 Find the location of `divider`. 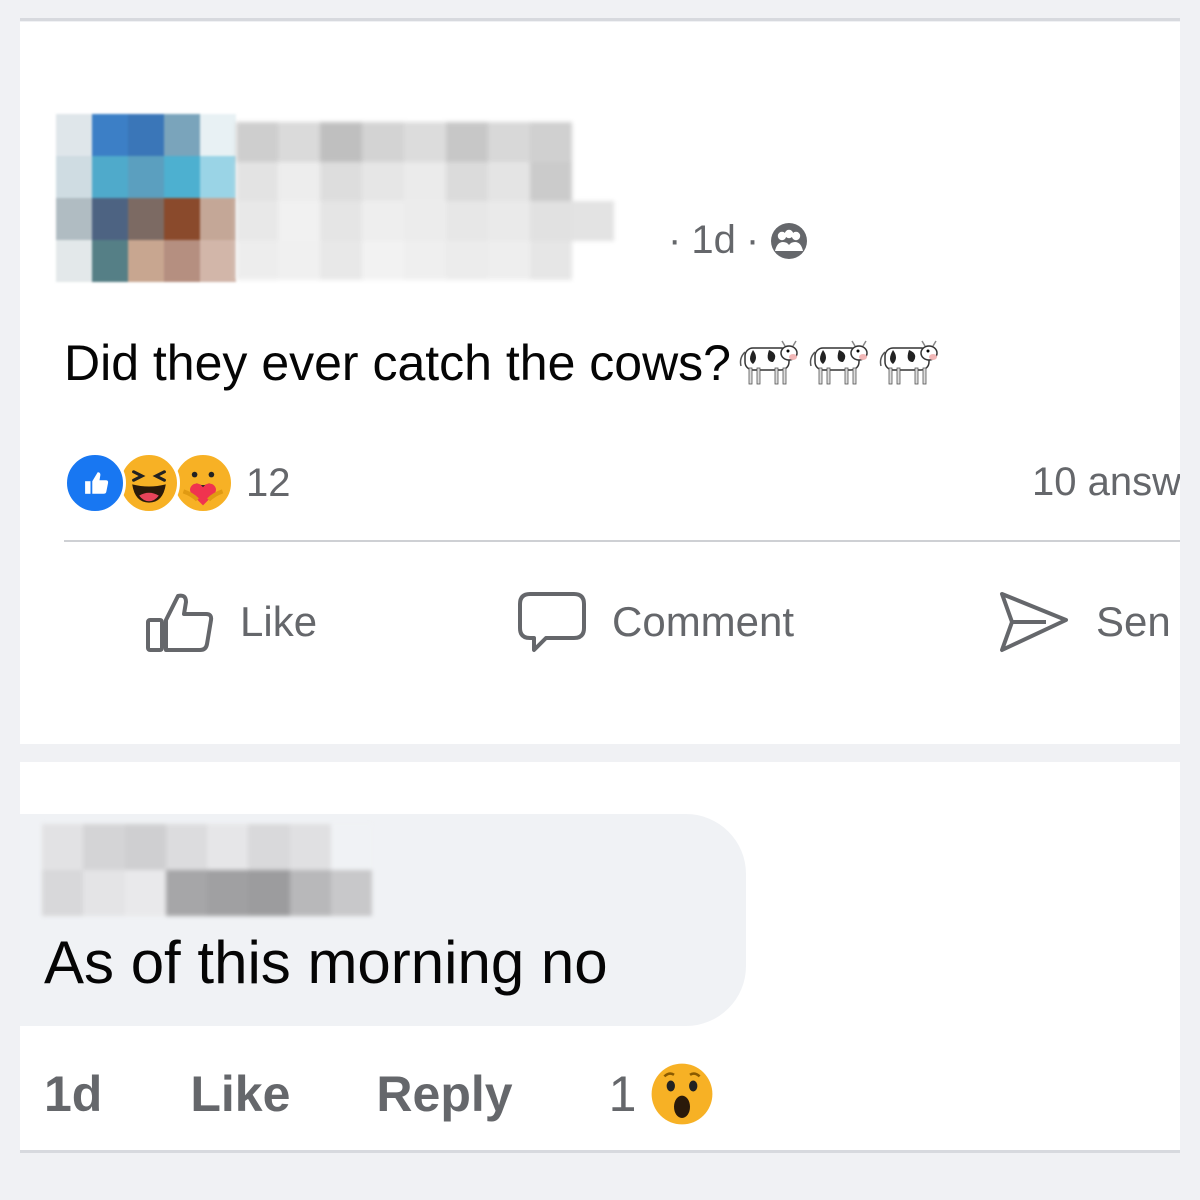

divider is located at coordinates (622, 541).